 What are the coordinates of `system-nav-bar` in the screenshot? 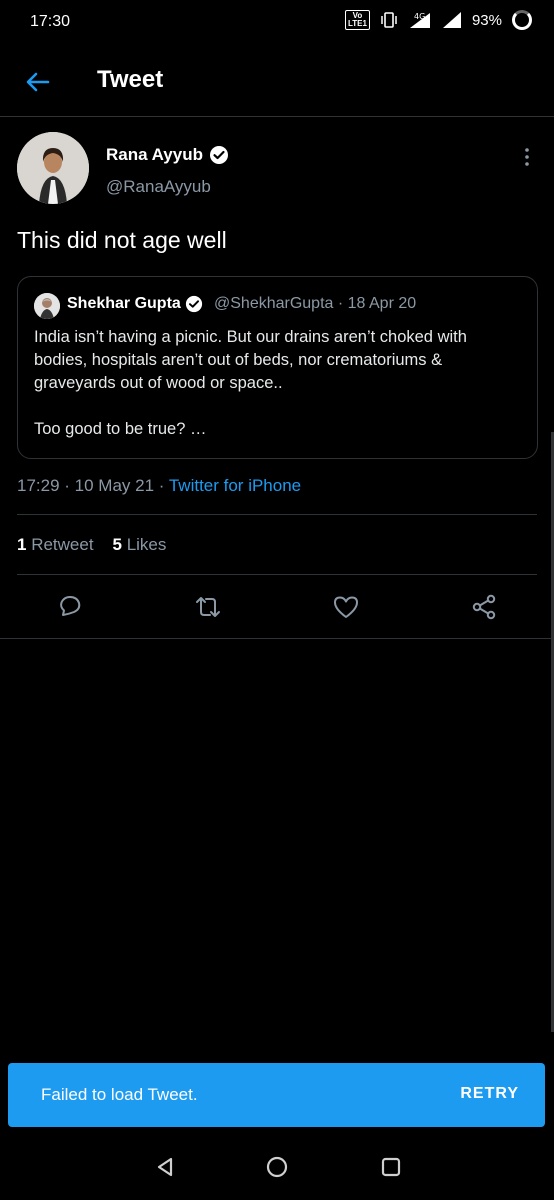 It's located at (277, 1170).